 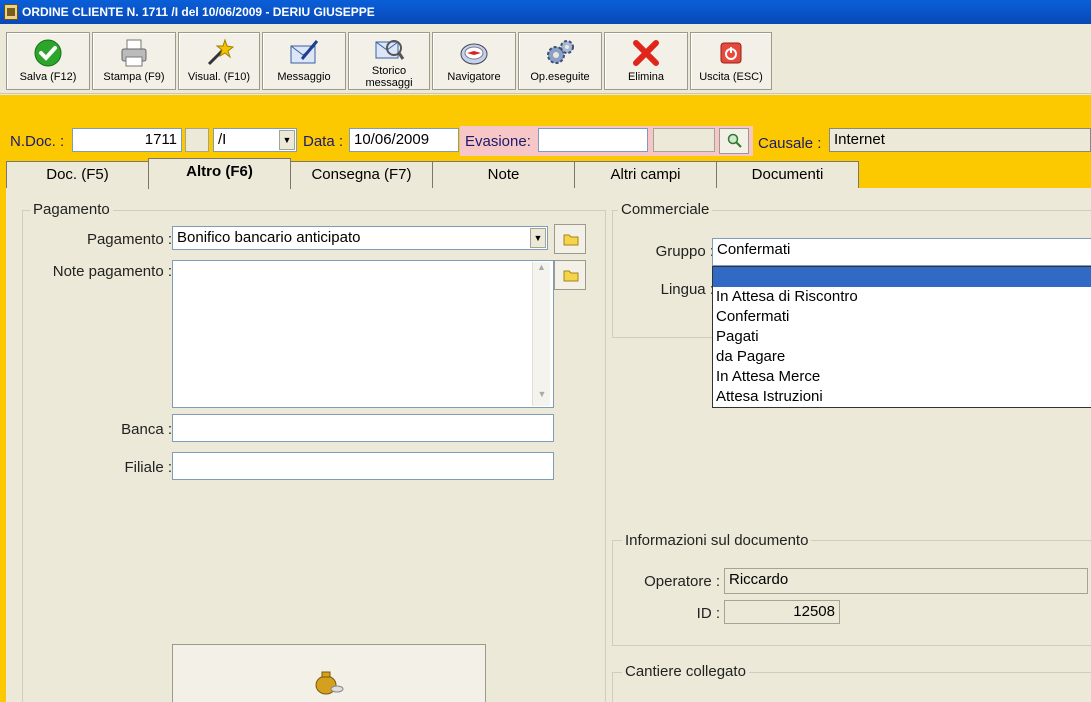 I want to click on cantiere-legend: Cantiere collegato, so click(x=685, y=671).